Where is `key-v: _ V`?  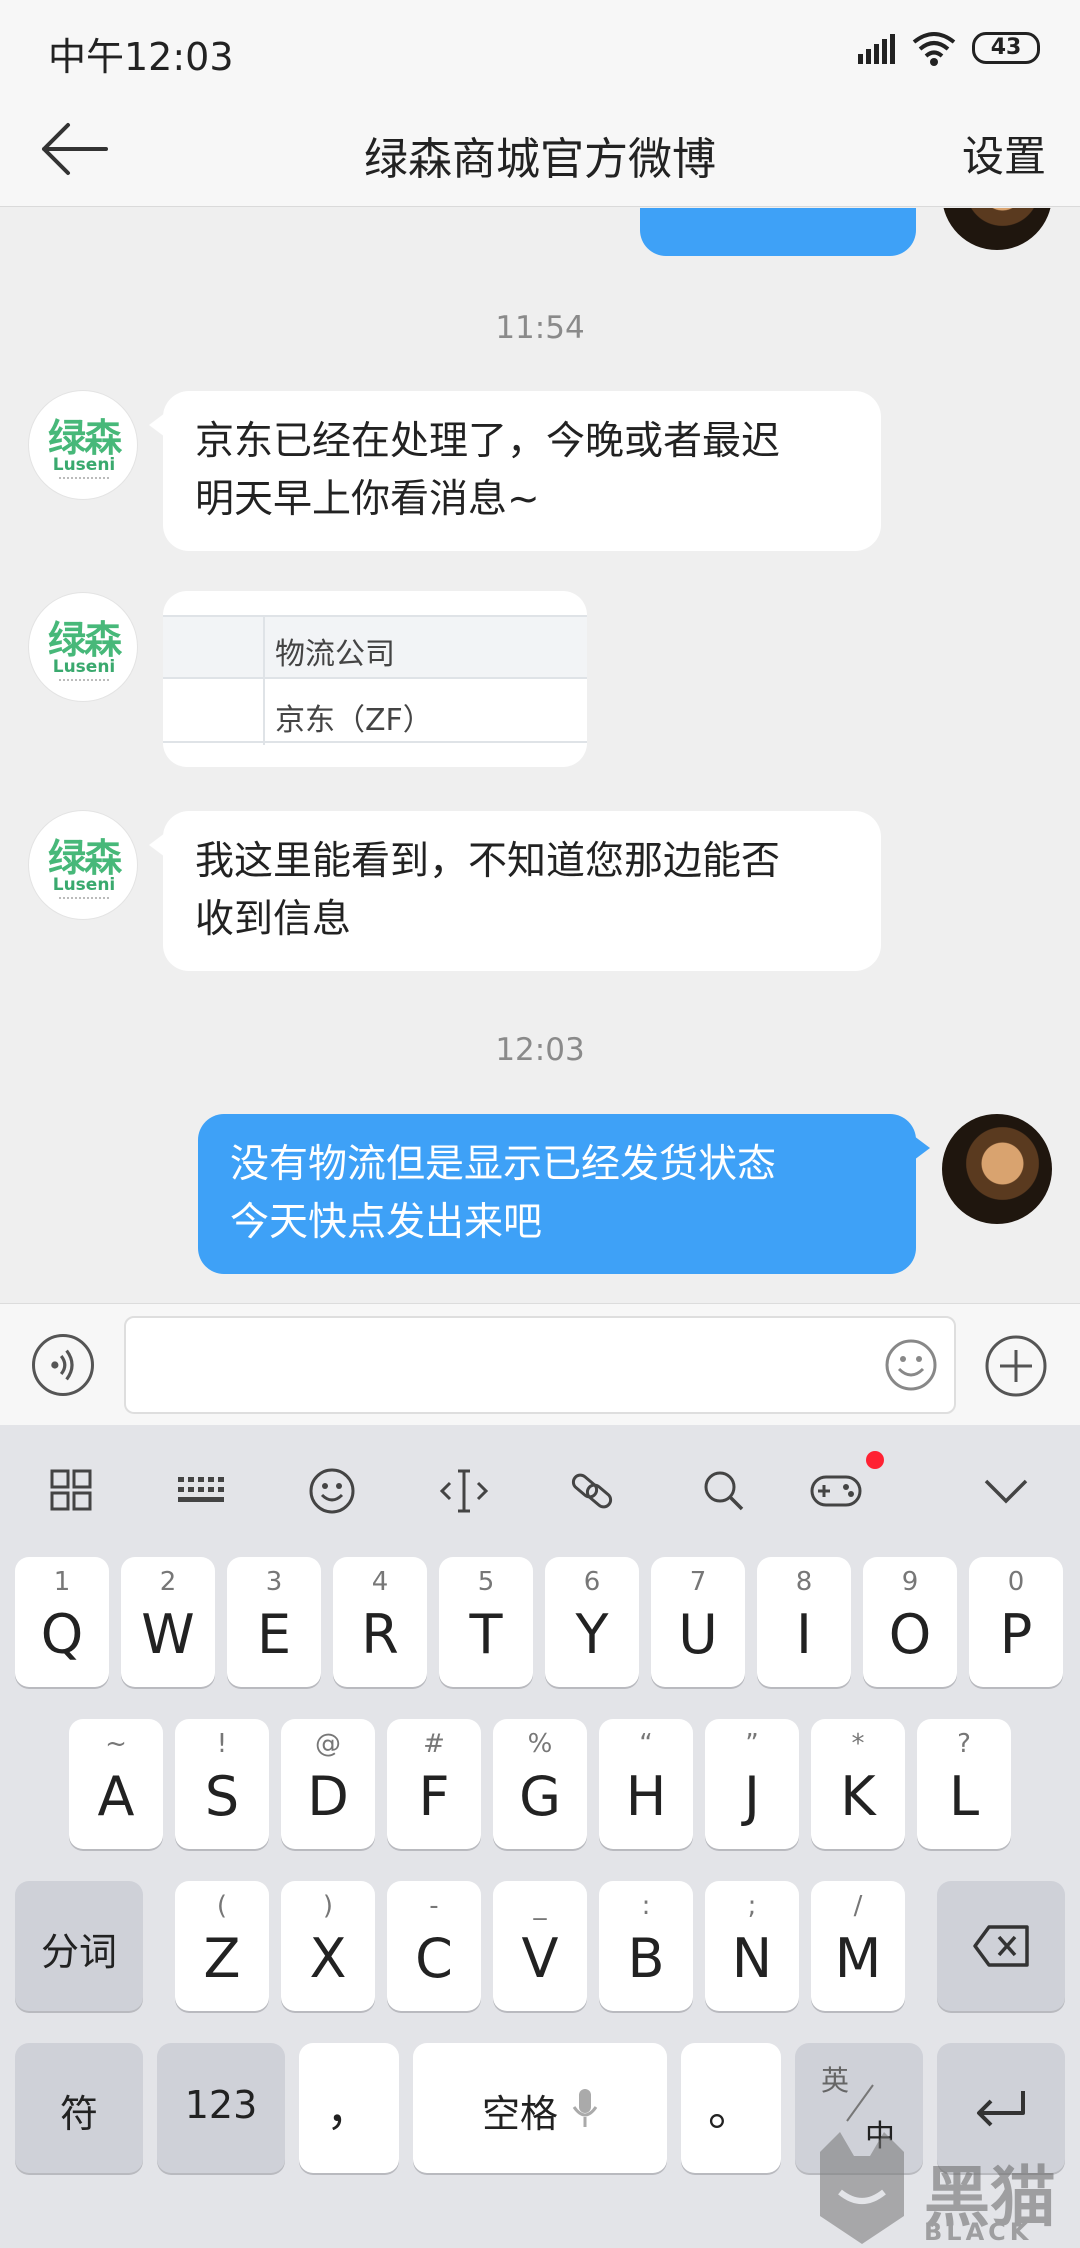 key-v: _ V is located at coordinates (540, 1946).